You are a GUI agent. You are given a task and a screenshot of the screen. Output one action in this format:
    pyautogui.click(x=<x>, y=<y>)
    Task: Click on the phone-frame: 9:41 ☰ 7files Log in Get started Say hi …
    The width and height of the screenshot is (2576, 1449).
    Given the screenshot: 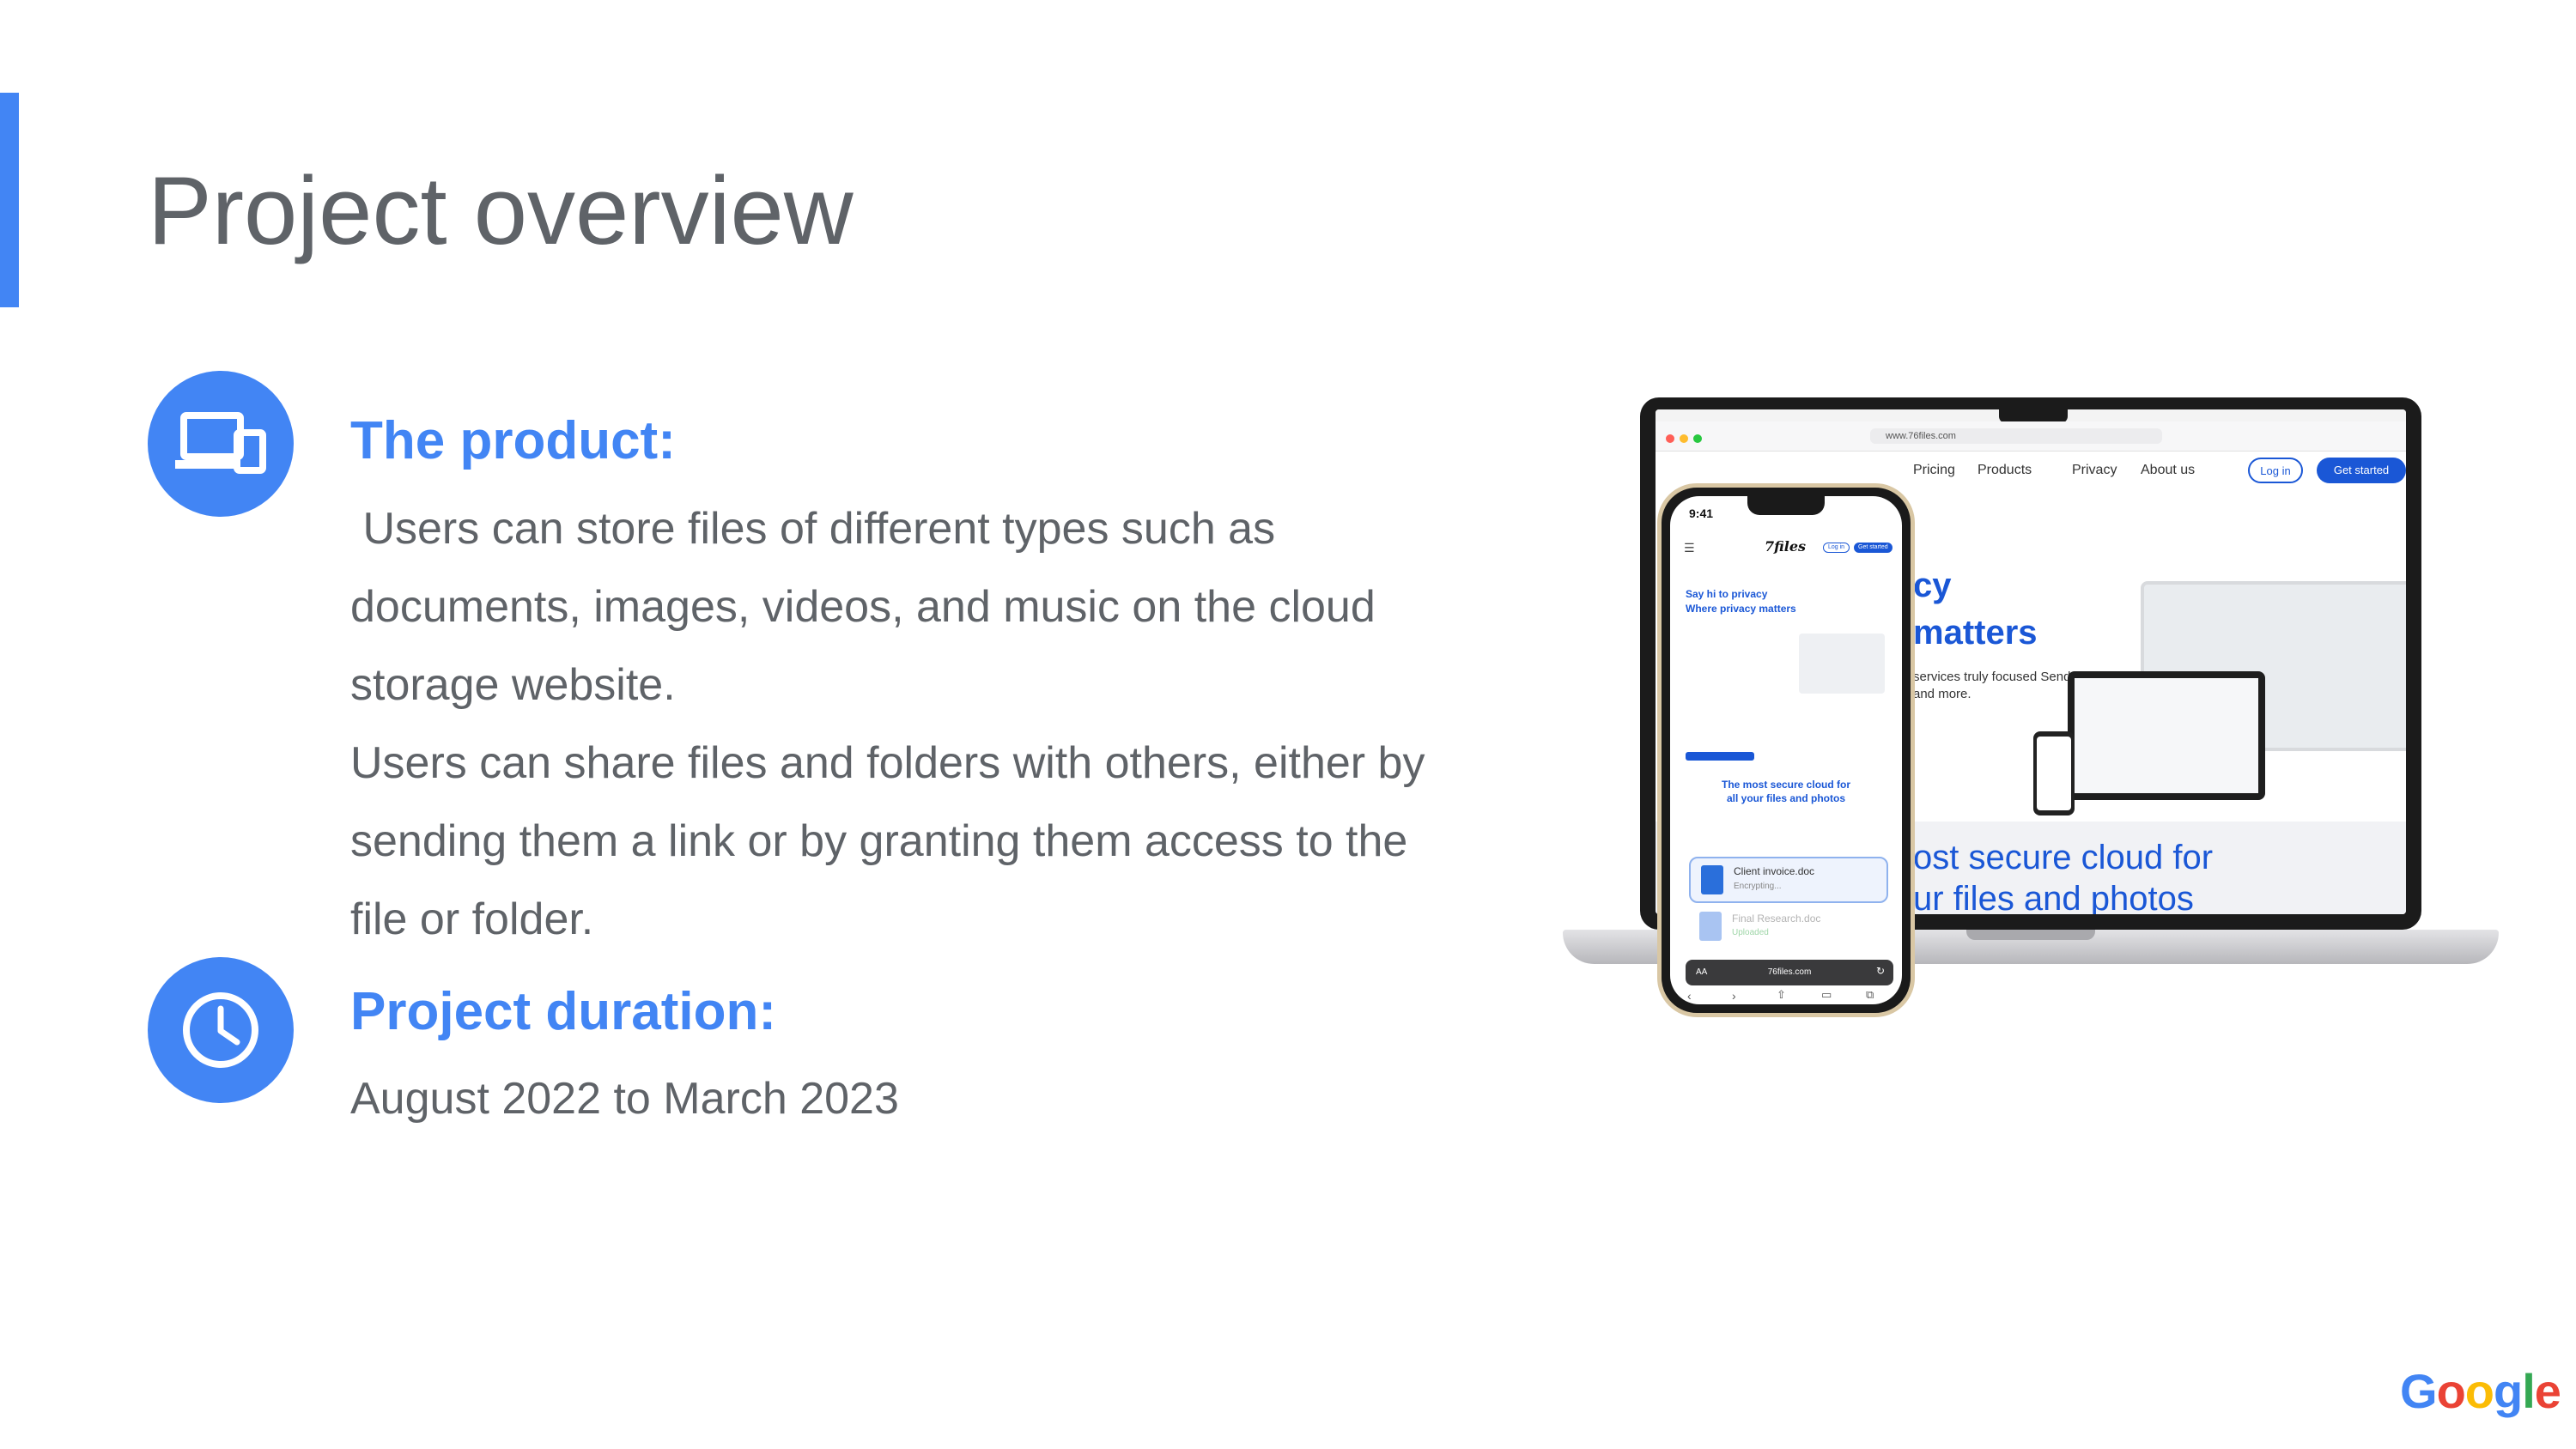 What is the action you would take?
    pyautogui.click(x=1786, y=750)
    